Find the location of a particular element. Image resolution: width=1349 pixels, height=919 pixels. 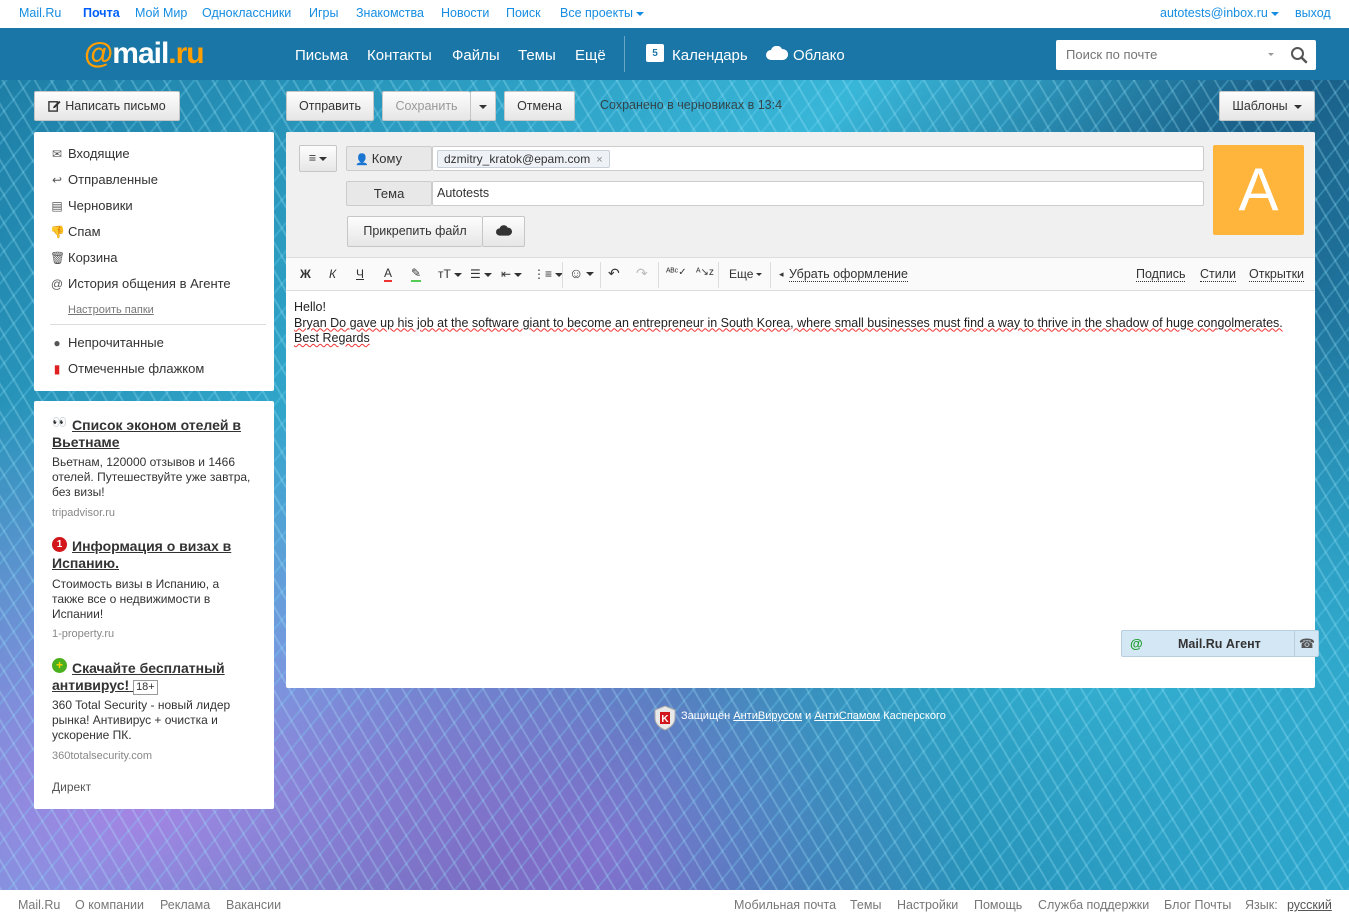

subject-field: Autotests is located at coordinates (818, 193).